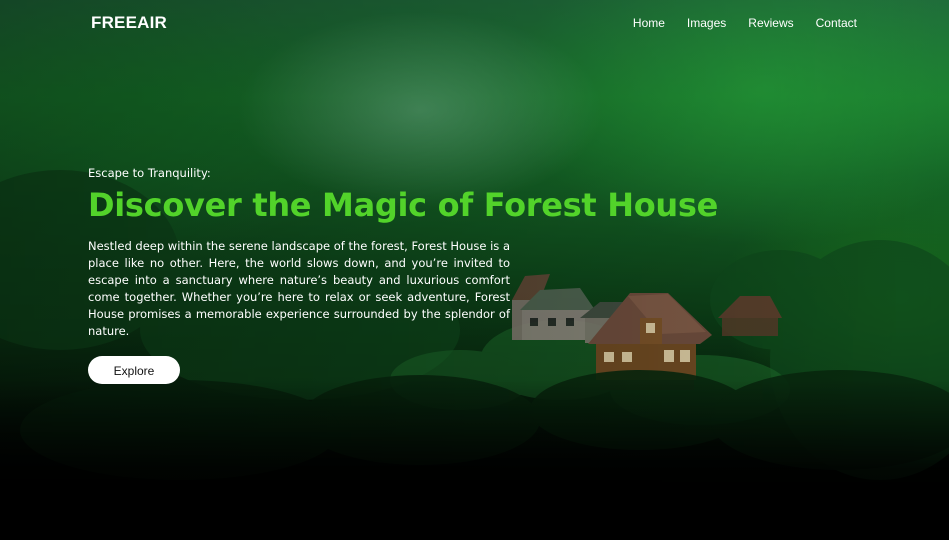 The width and height of the screenshot is (949, 540). I want to click on nav-link-images: Images, so click(706, 23).